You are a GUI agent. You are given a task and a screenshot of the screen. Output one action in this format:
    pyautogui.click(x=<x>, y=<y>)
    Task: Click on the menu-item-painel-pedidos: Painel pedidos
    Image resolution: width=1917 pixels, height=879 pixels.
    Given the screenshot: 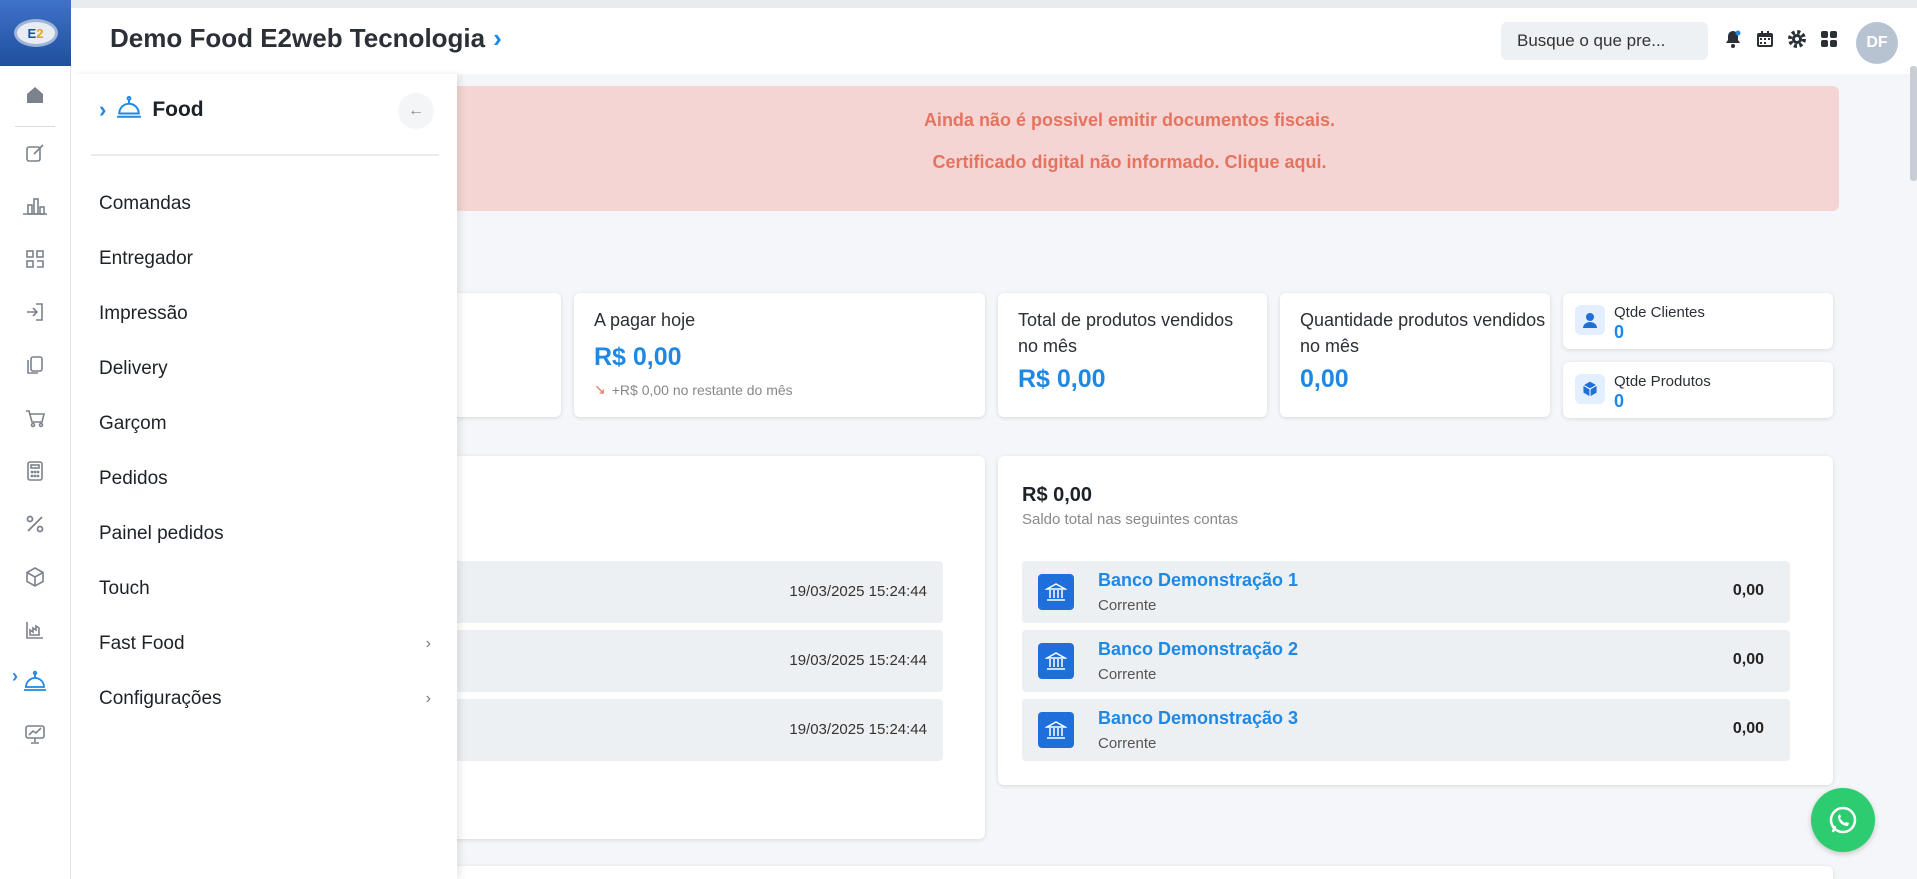 What is the action you would take?
    pyautogui.click(x=269, y=533)
    